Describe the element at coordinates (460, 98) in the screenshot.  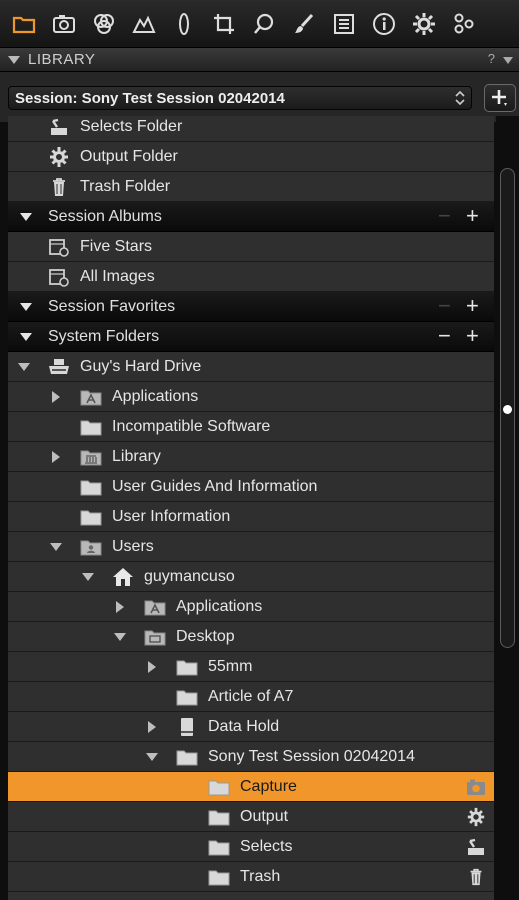
I see `updown-chevron-icon` at that location.